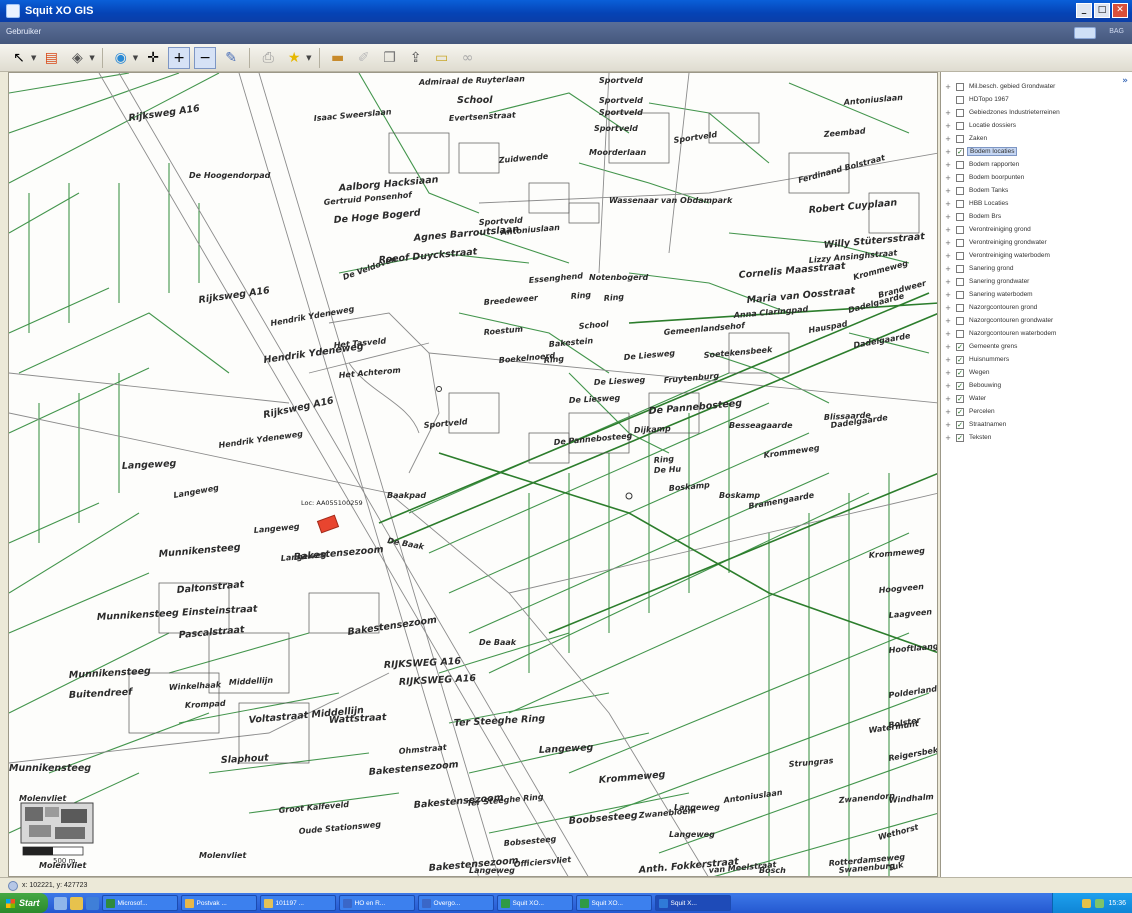 The height and width of the screenshot is (913, 1132). What do you see at coordinates (979, 372) in the screenshot?
I see `layer-label: Wegen` at bounding box center [979, 372].